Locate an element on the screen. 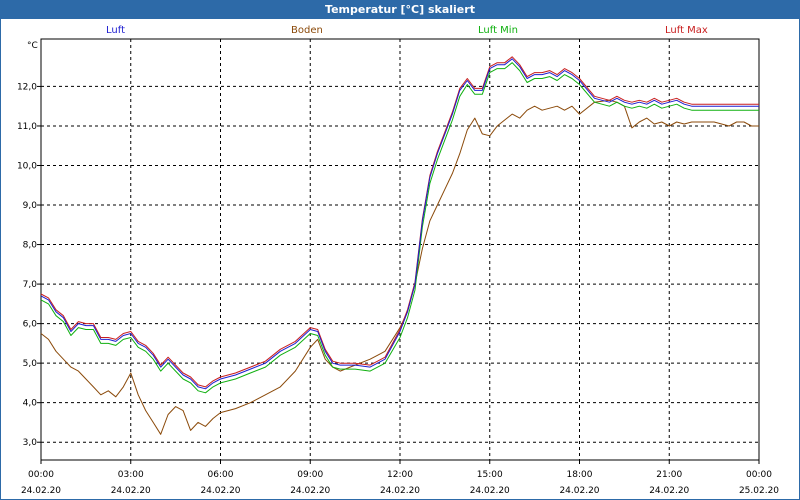 This screenshot has width=800, height=500. y-tick-label: 3,0 is located at coordinates (30, 443).